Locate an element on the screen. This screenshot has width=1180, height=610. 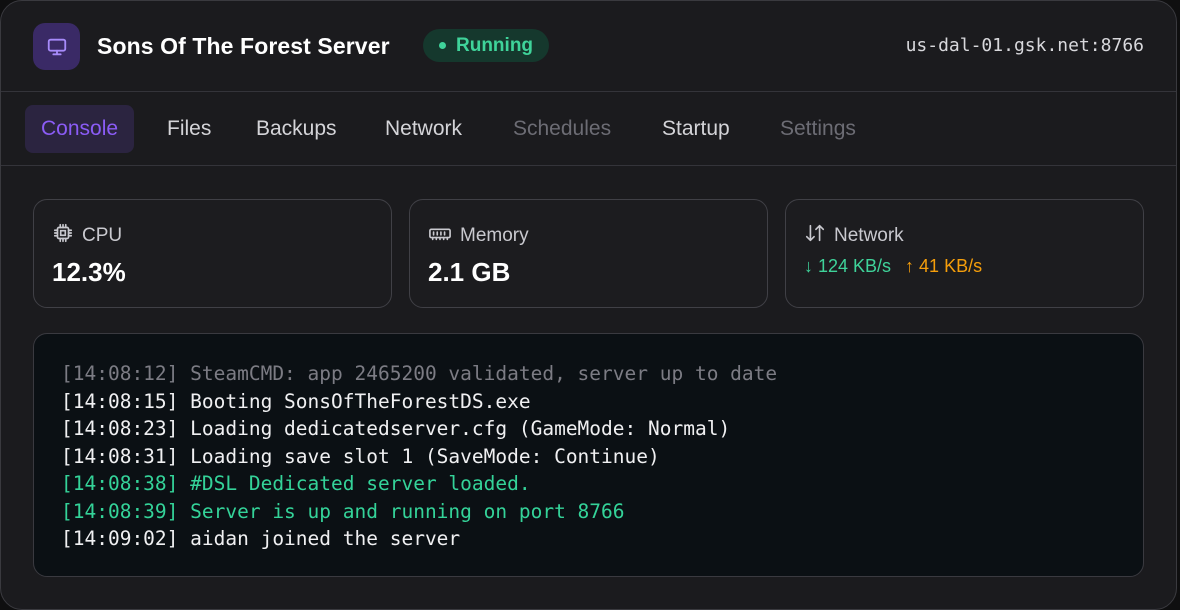
memory-icon is located at coordinates (440, 236).